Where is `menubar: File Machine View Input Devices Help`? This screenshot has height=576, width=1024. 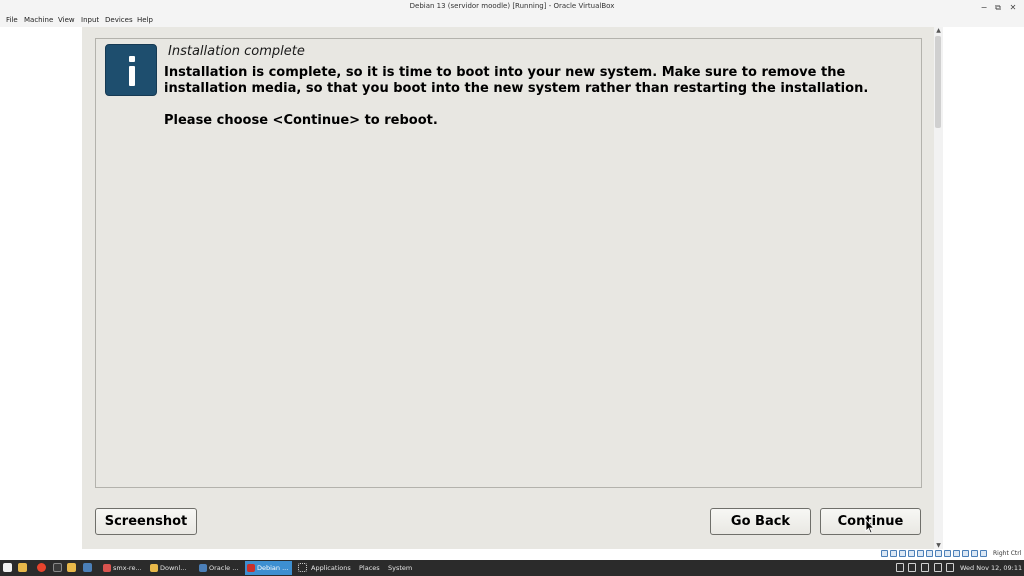
menubar: File Machine View Input Devices Help is located at coordinates (512, 21).